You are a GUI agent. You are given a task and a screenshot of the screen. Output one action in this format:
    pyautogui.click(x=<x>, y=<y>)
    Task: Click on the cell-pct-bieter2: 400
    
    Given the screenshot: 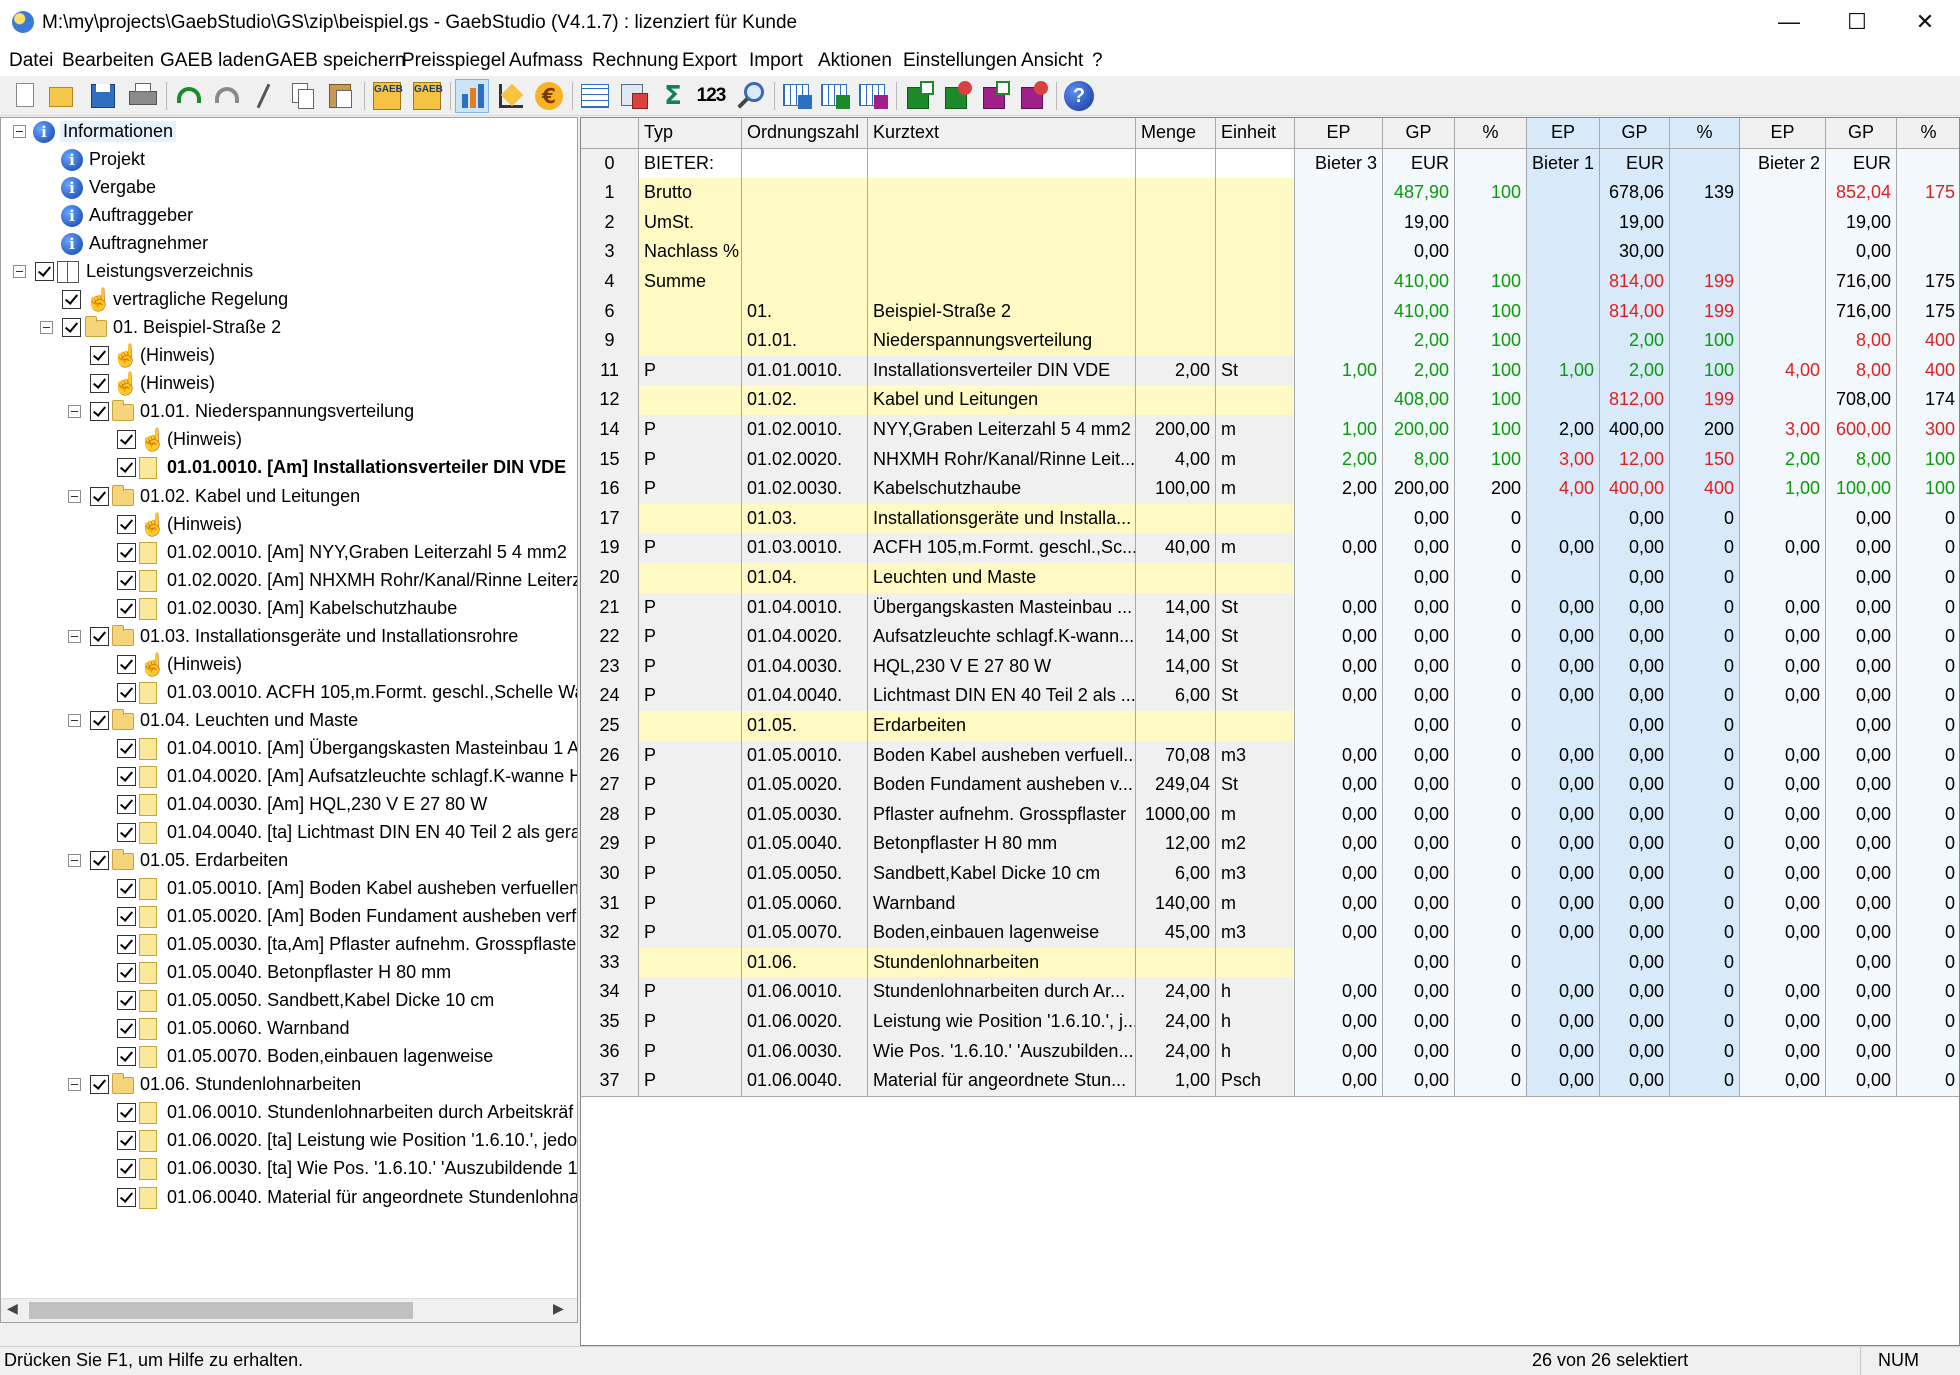 What is the action you would take?
    pyautogui.click(x=1928, y=341)
    